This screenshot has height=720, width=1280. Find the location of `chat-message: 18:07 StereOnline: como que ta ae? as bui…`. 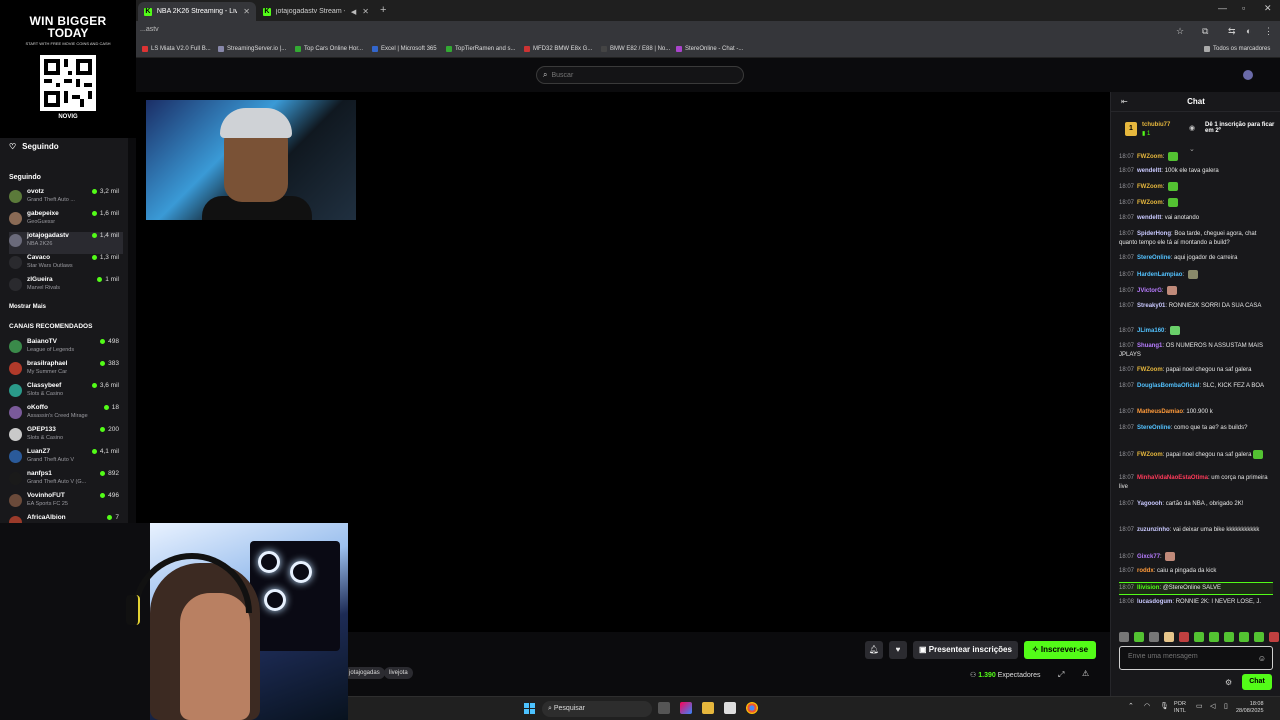

chat-message: 18:07 StereOnline: como que ta ae? as bui… is located at coordinates (1195, 428).